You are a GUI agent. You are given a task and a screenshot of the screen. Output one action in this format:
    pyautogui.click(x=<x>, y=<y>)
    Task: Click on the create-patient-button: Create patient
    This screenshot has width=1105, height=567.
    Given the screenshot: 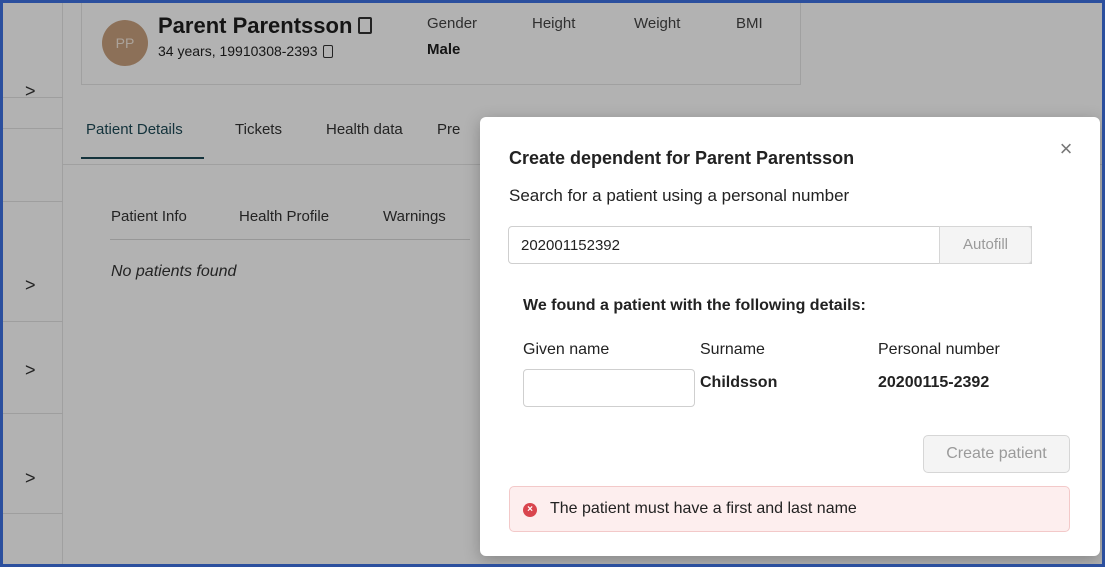 What is the action you would take?
    pyautogui.click(x=996, y=454)
    